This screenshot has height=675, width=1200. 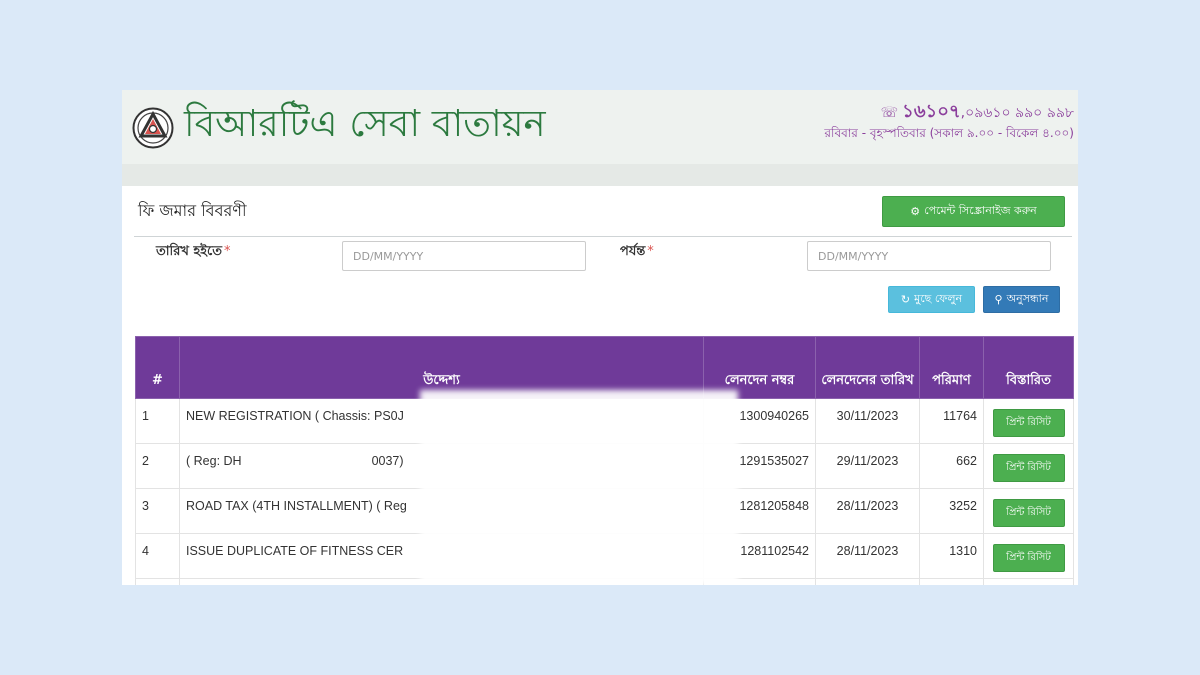 I want to click on row-amount: 1310, so click(x=951, y=556).